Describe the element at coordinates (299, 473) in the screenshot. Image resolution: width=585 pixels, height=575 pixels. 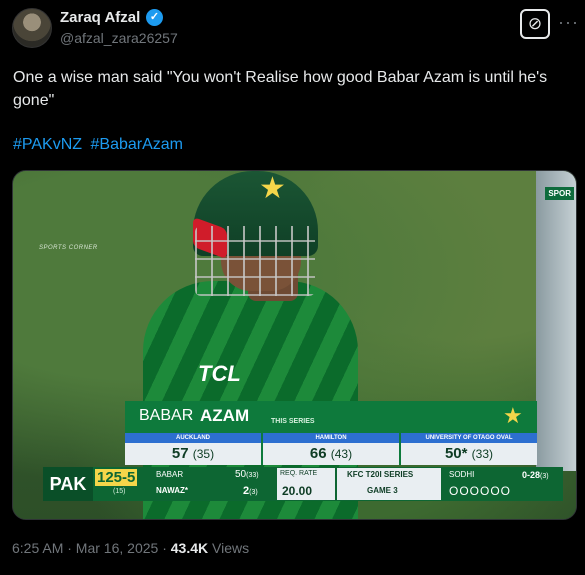
I see `req-rate-label: REQ. RATE` at that location.